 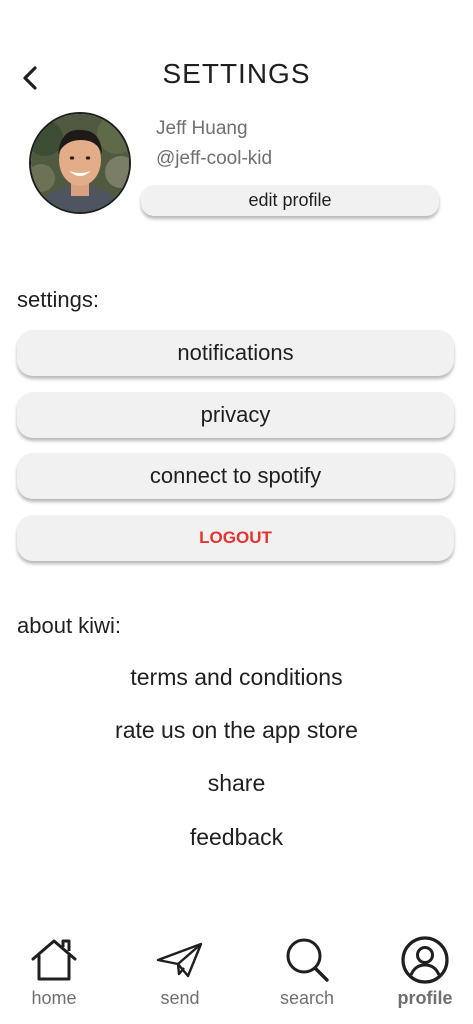 What do you see at coordinates (54, 960) in the screenshot?
I see `home-icon` at bounding box center [54, 960].